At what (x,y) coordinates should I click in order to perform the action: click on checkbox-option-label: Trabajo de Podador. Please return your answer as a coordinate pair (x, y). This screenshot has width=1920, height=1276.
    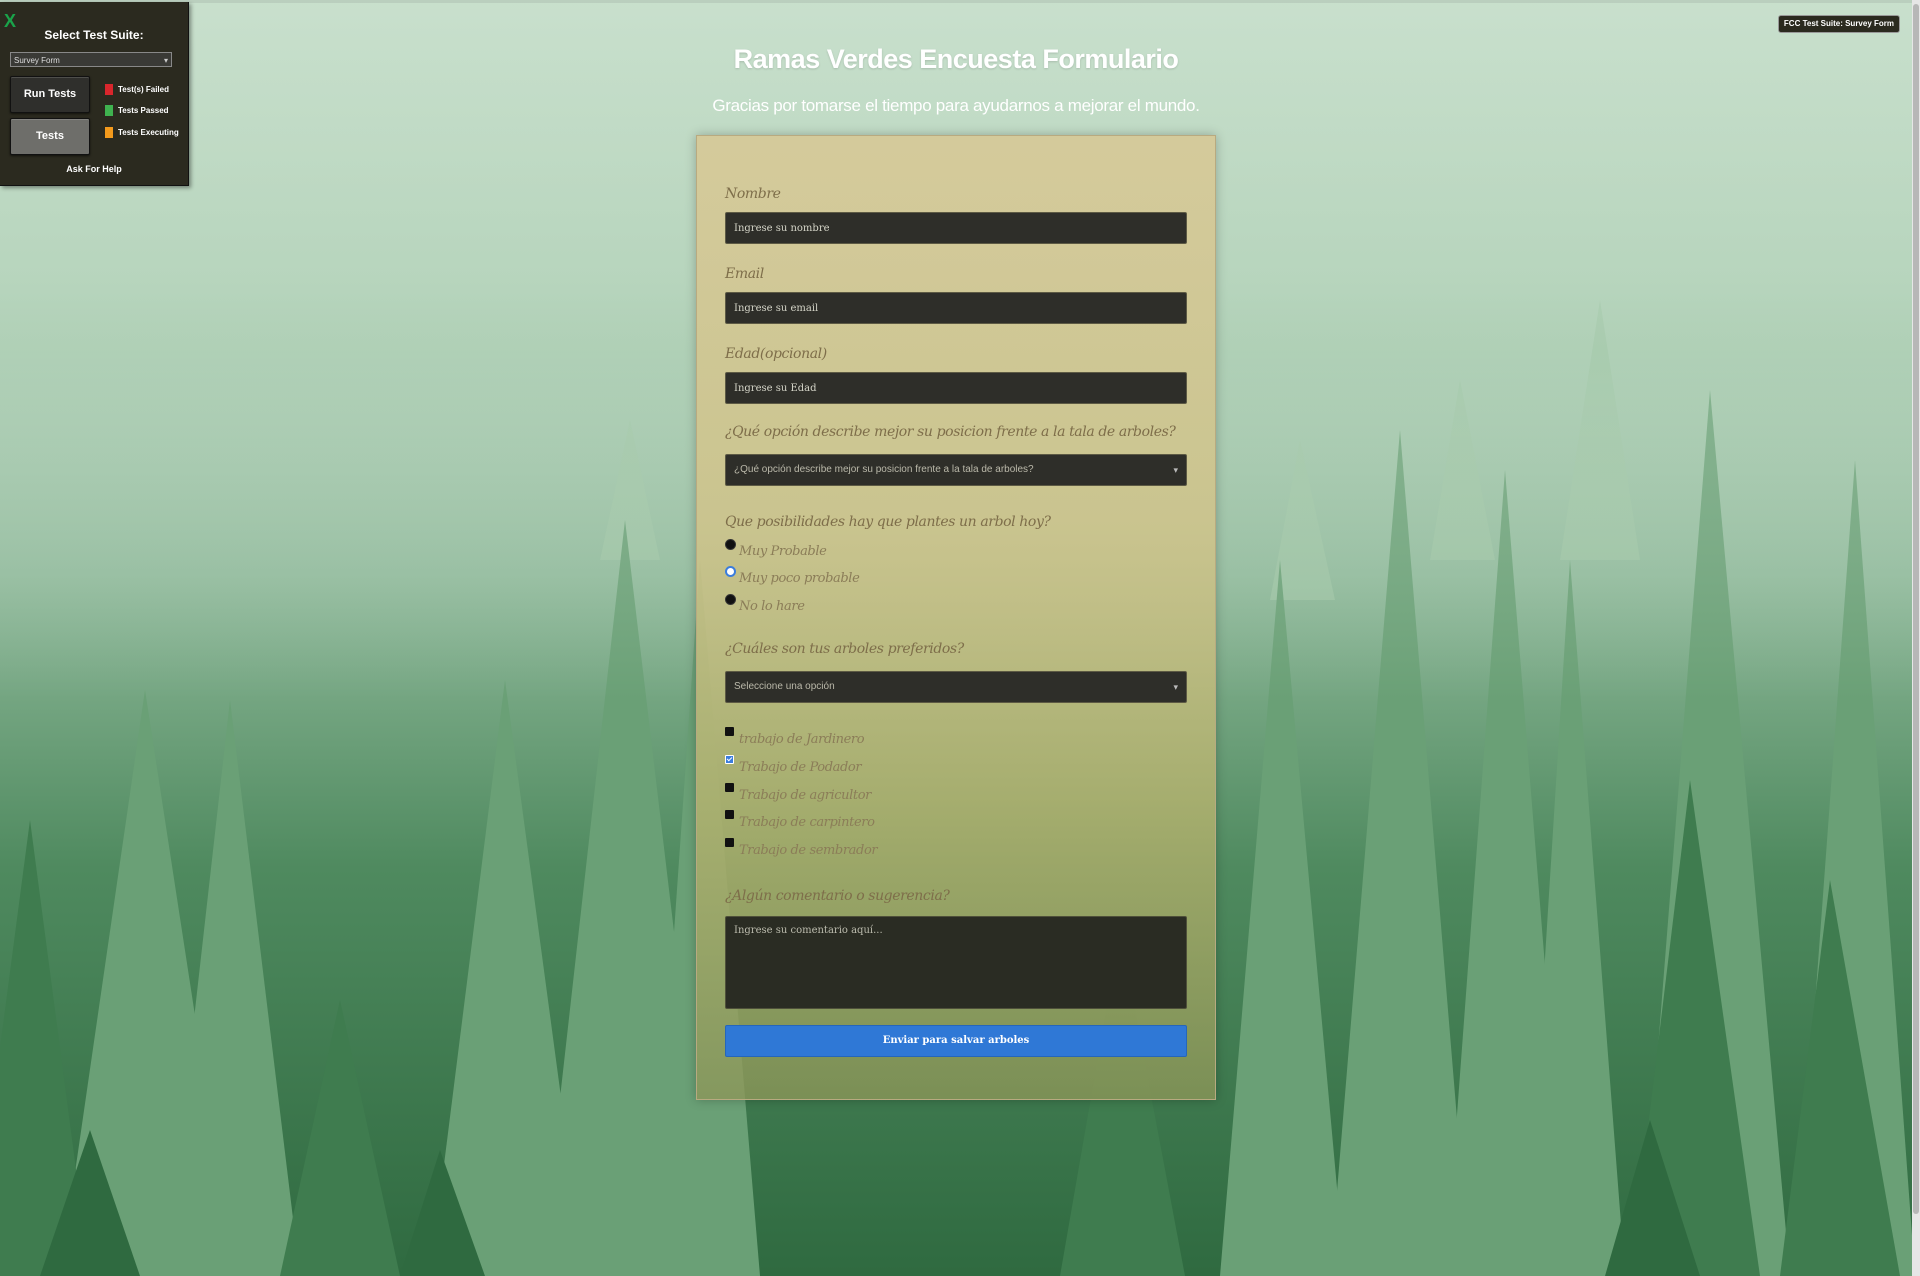
    Looking at the image, I should click on (800, 767).